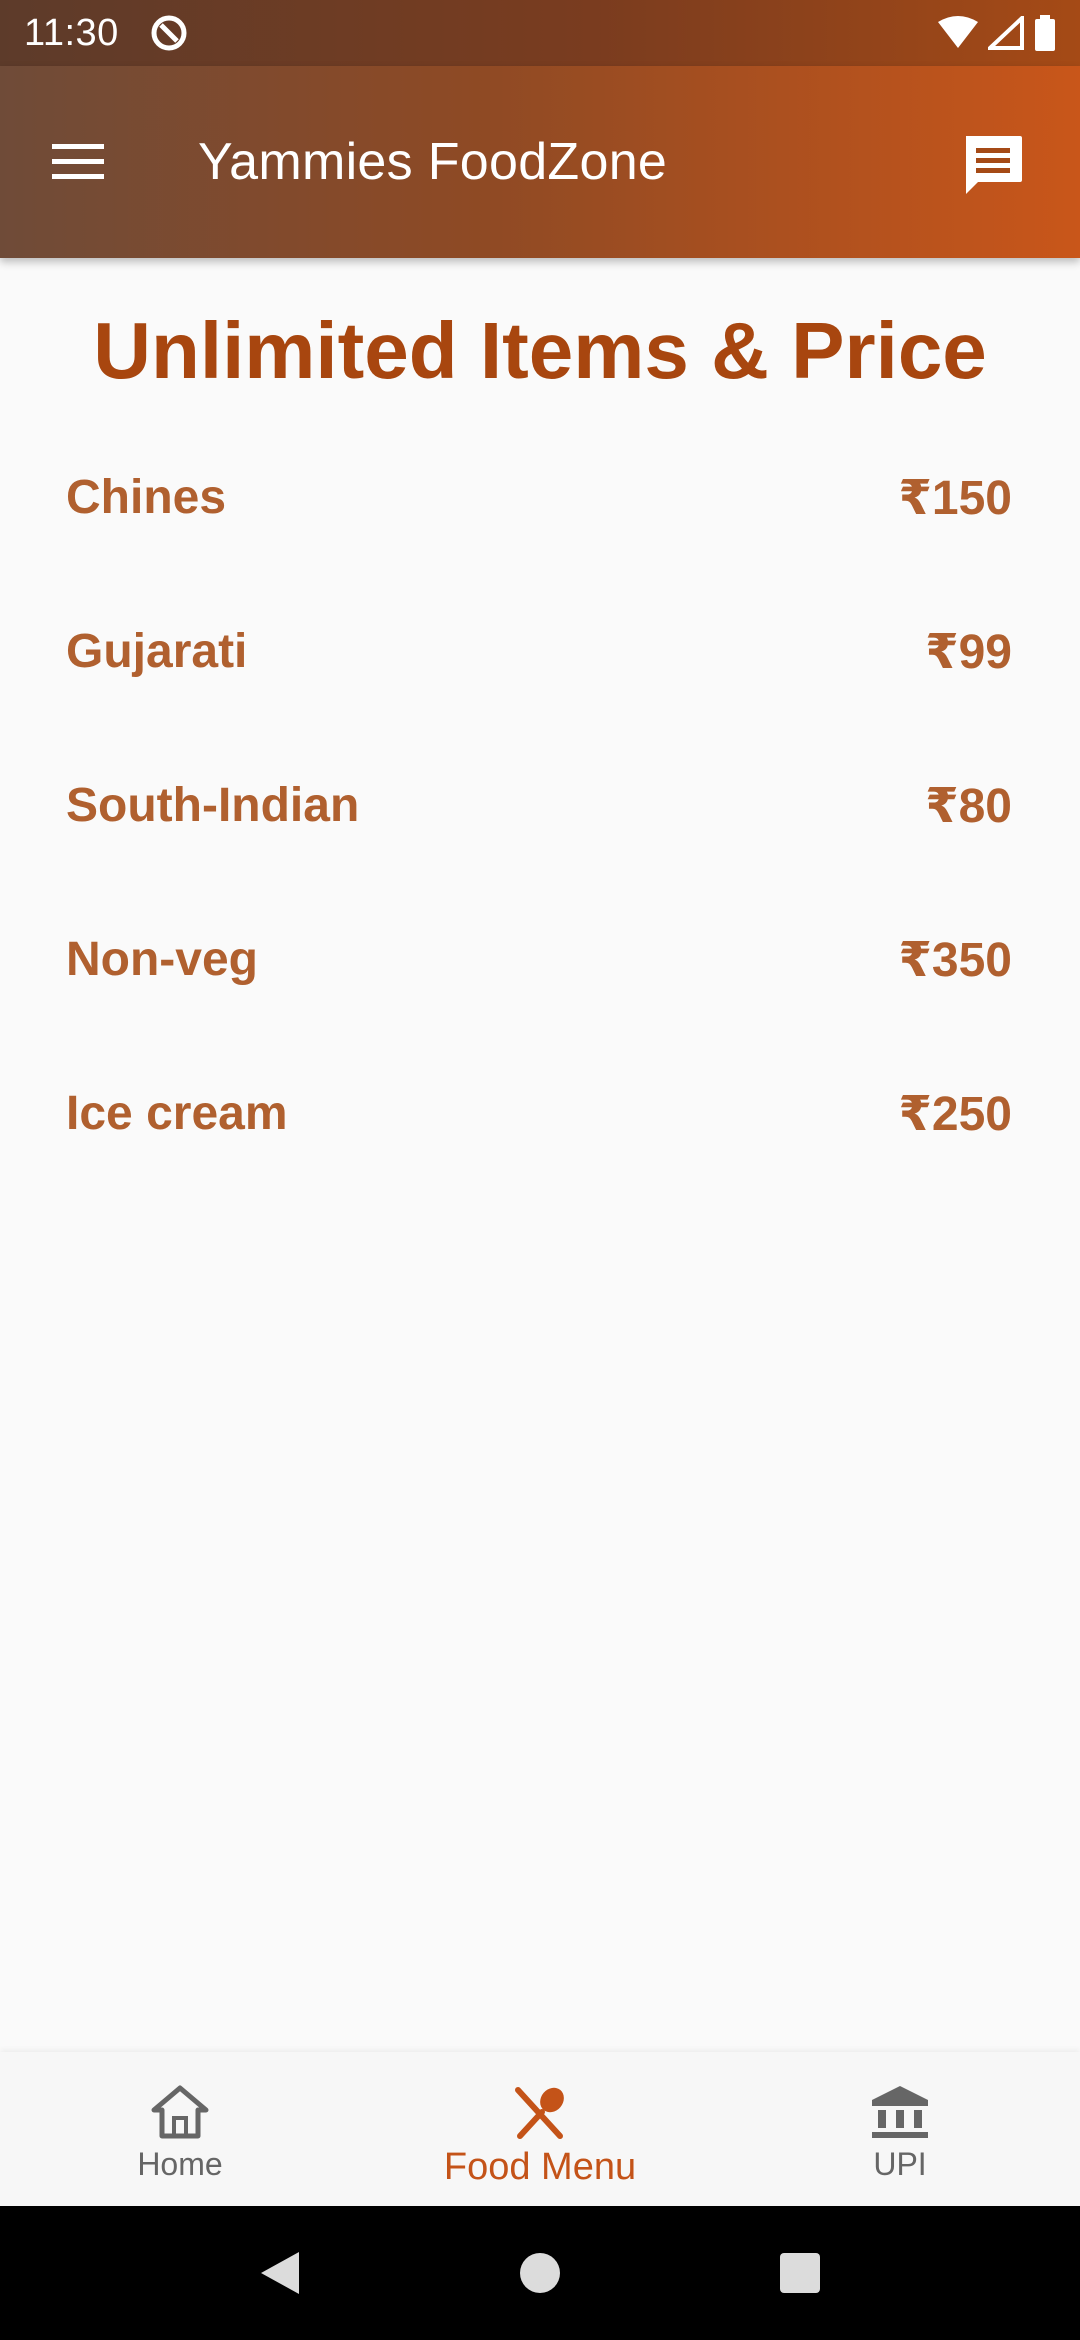 This screenshot has width=1080, height=2340. I want to click on signal-icon, so click(1006, 33).